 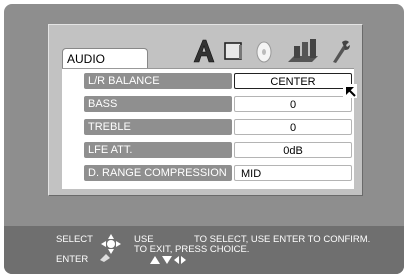 What do you see at coordinates (158, 173) in the screenshot?
I see `row-label: D. RANGE COMPRESSION` at bounding box center [158, 173].